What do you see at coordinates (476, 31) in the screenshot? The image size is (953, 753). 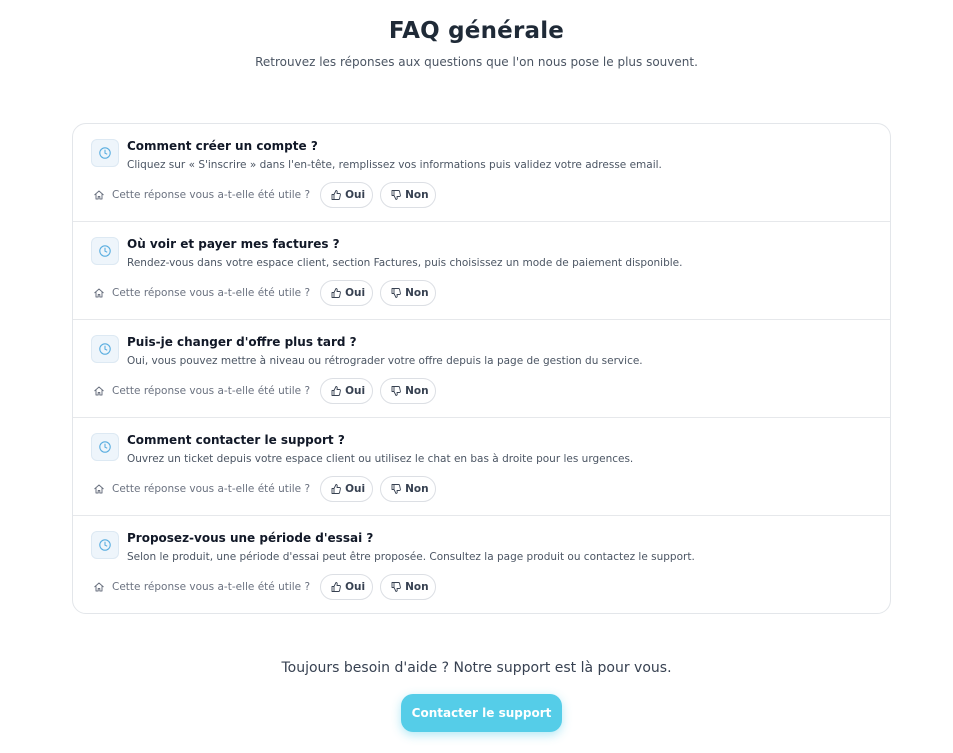 I see `page-title: FAQ générale` at bounding box center [476, 31].